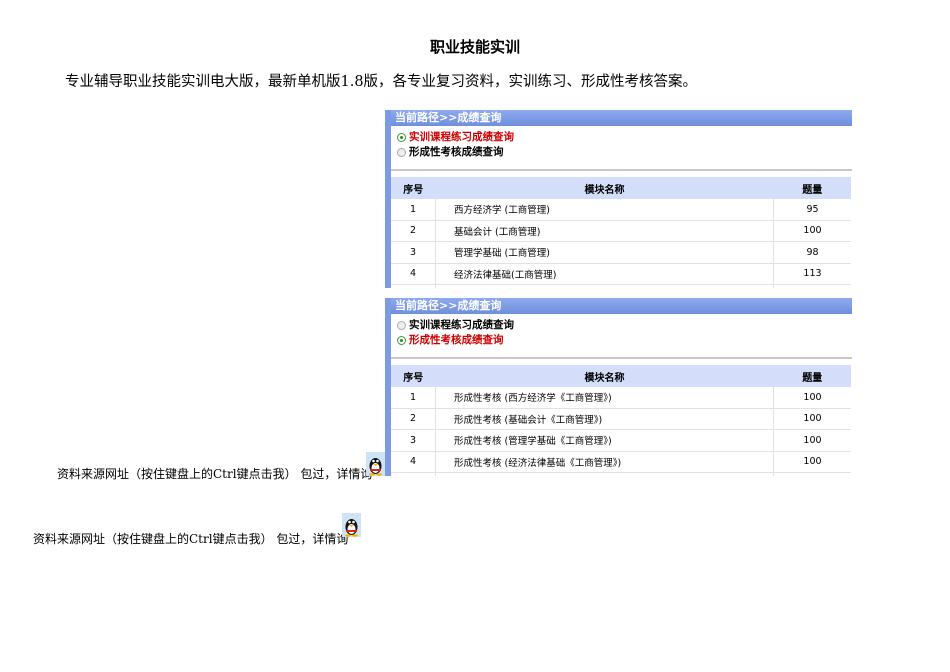  I want to click on table-row: 4 形成性考核 (经济法律基础《工商管理》) 100, so click(621, 462).